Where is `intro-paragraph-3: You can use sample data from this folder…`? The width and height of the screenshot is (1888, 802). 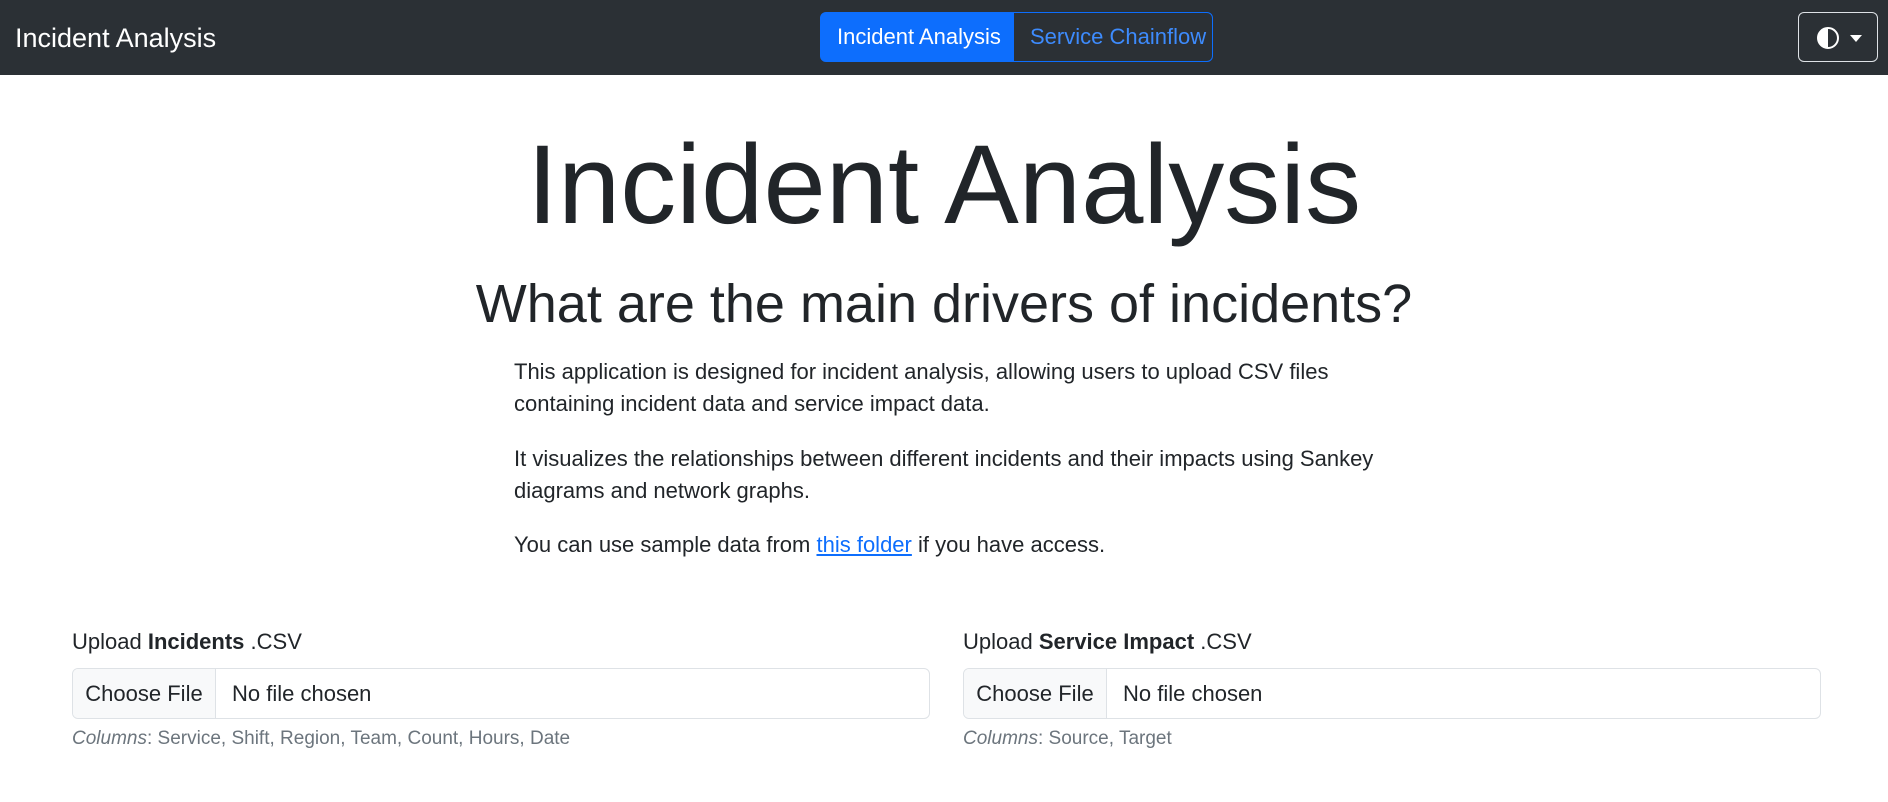 intro-paragraph-3: You can use sample data from this folder… is located at coordinates (974, 545).